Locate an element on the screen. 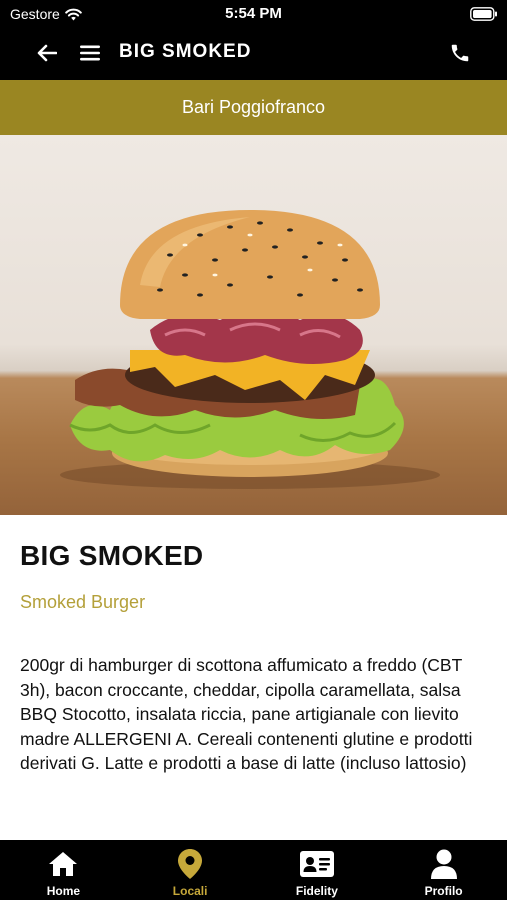  call-button is located at coordinates (460, 53).